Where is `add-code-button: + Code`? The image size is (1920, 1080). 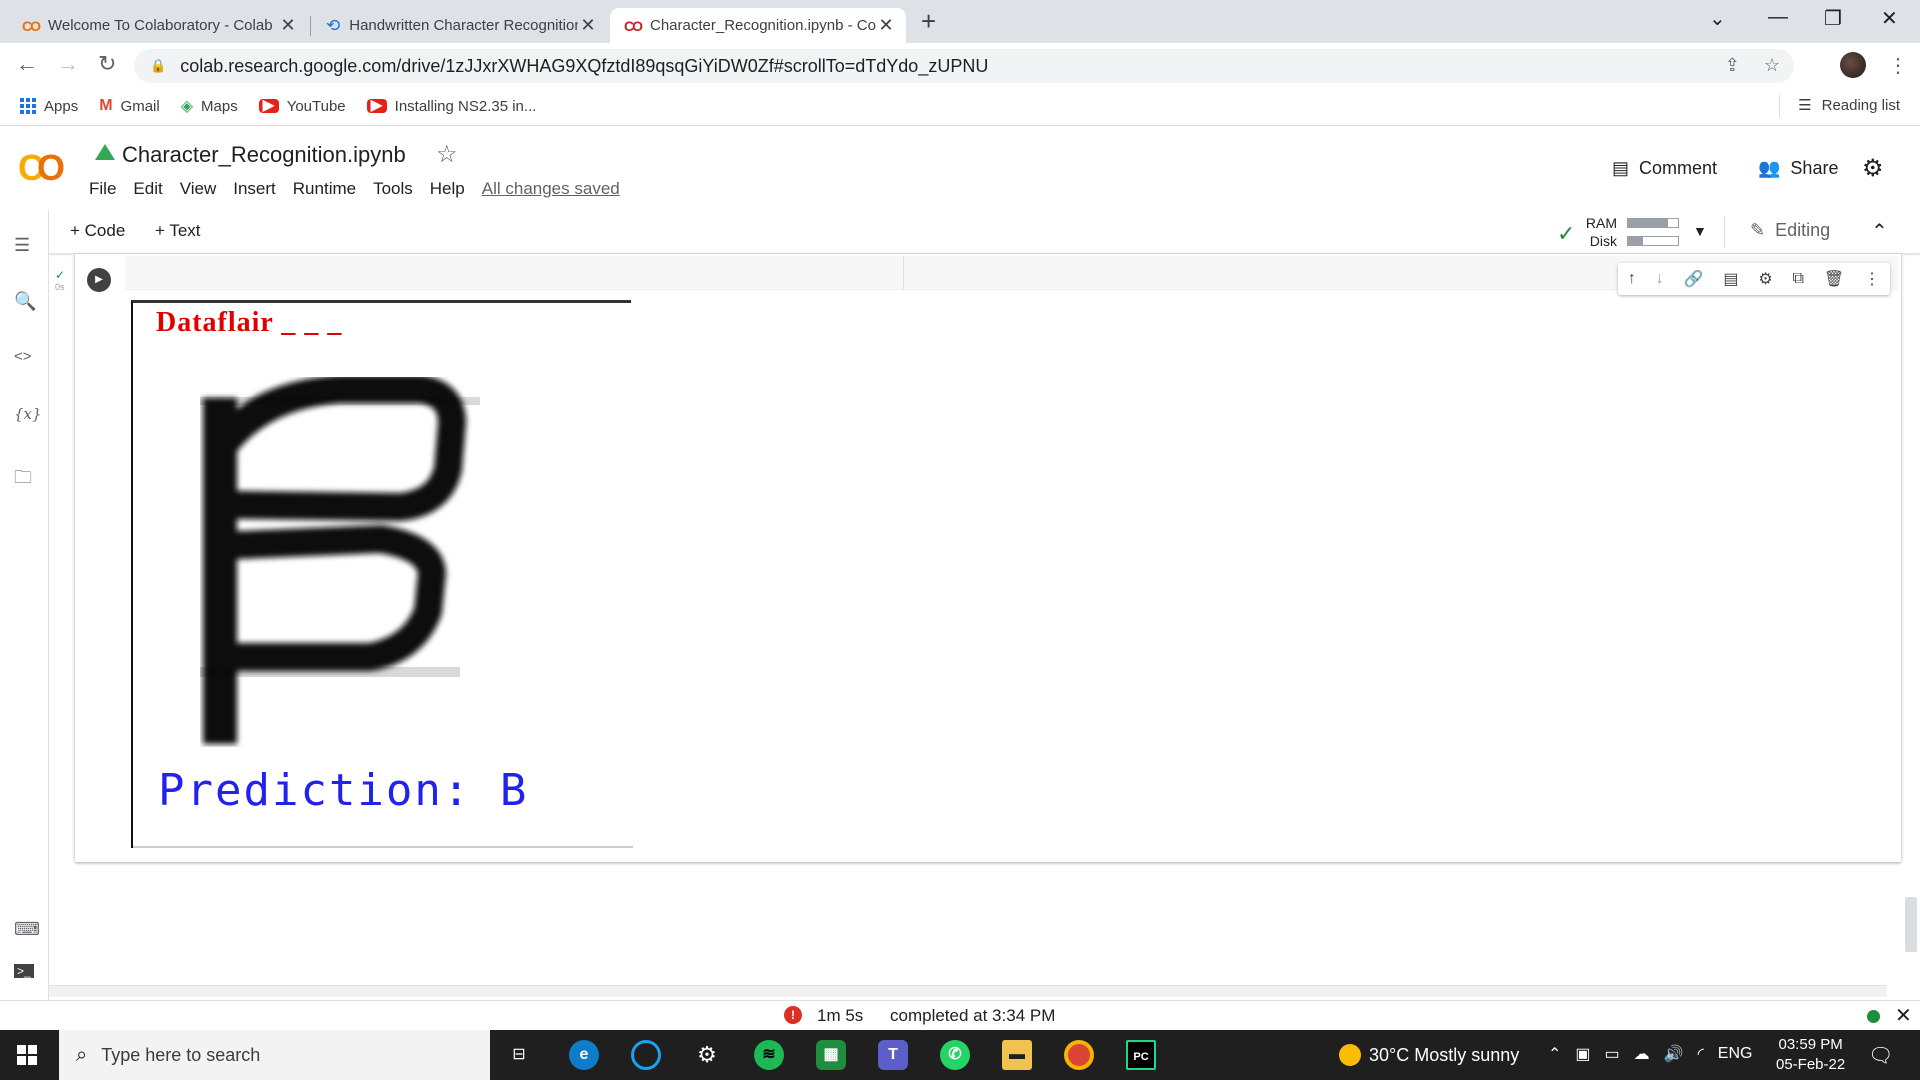 add-code-button: + Code is located at coordinates (97, 231).